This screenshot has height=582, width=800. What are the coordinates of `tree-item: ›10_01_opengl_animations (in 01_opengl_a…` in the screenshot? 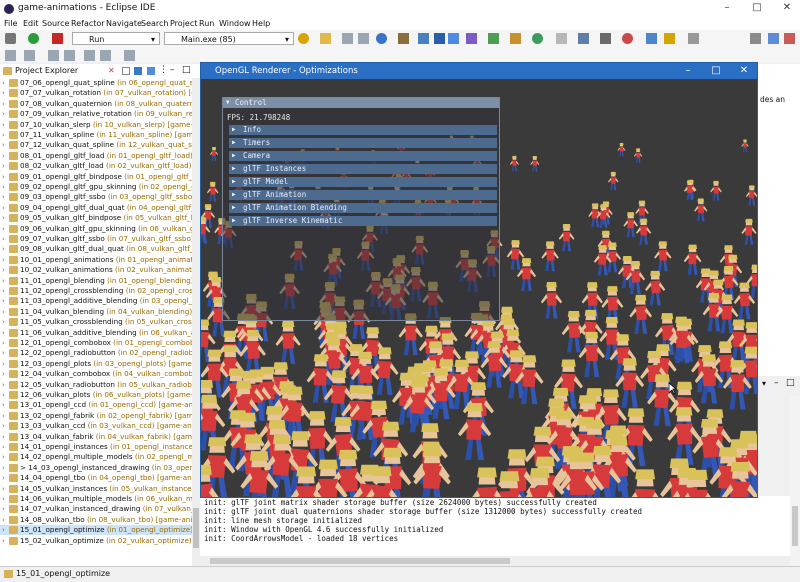 It's located at (96, 260).